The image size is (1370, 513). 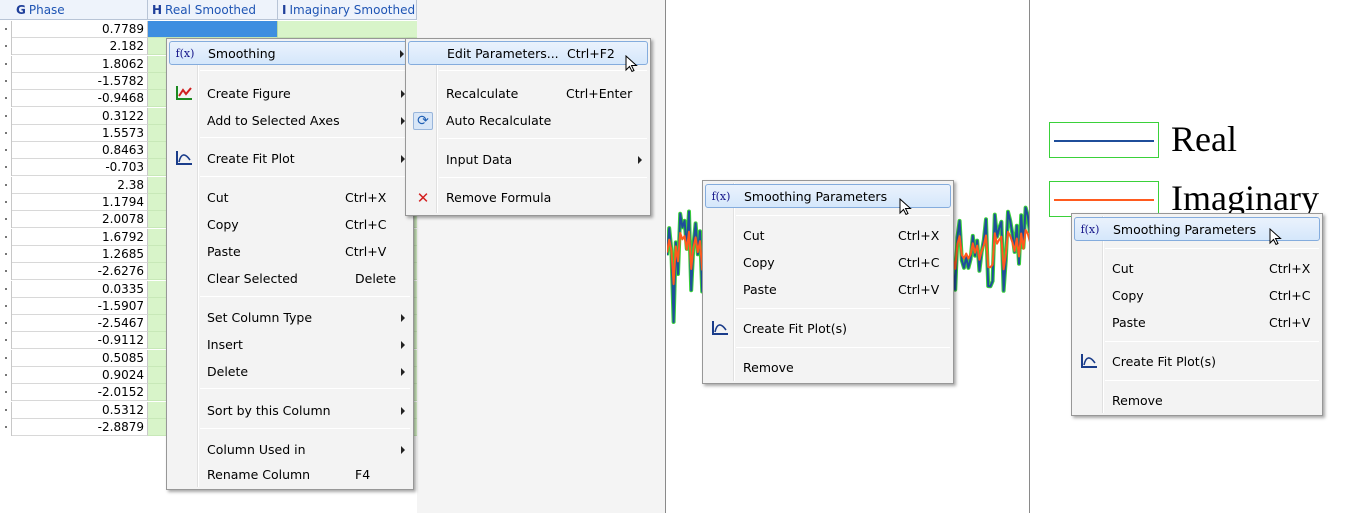 What do you see at coordinates (80, 116) in the screenshot?
I see `cell-phase: 0.3122` at bounding box center [80, 116].